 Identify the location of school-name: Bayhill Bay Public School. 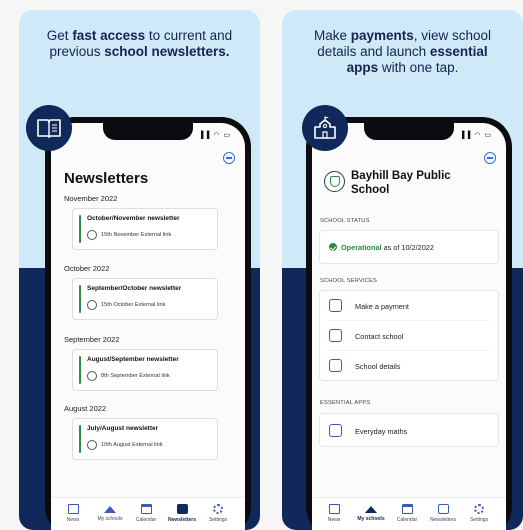
(401, 183).